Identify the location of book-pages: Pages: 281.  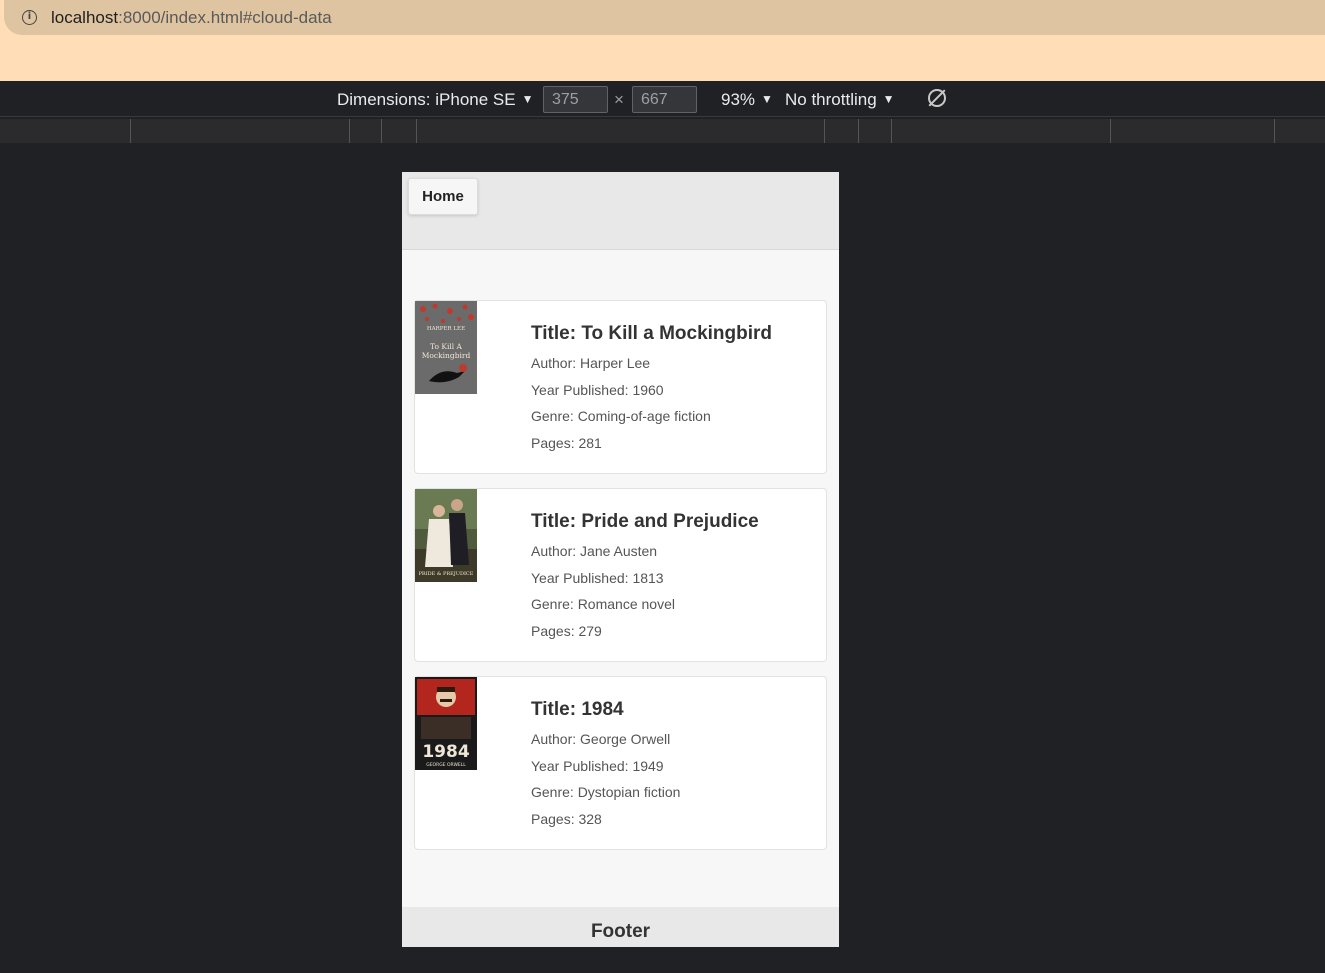
(566, 442).